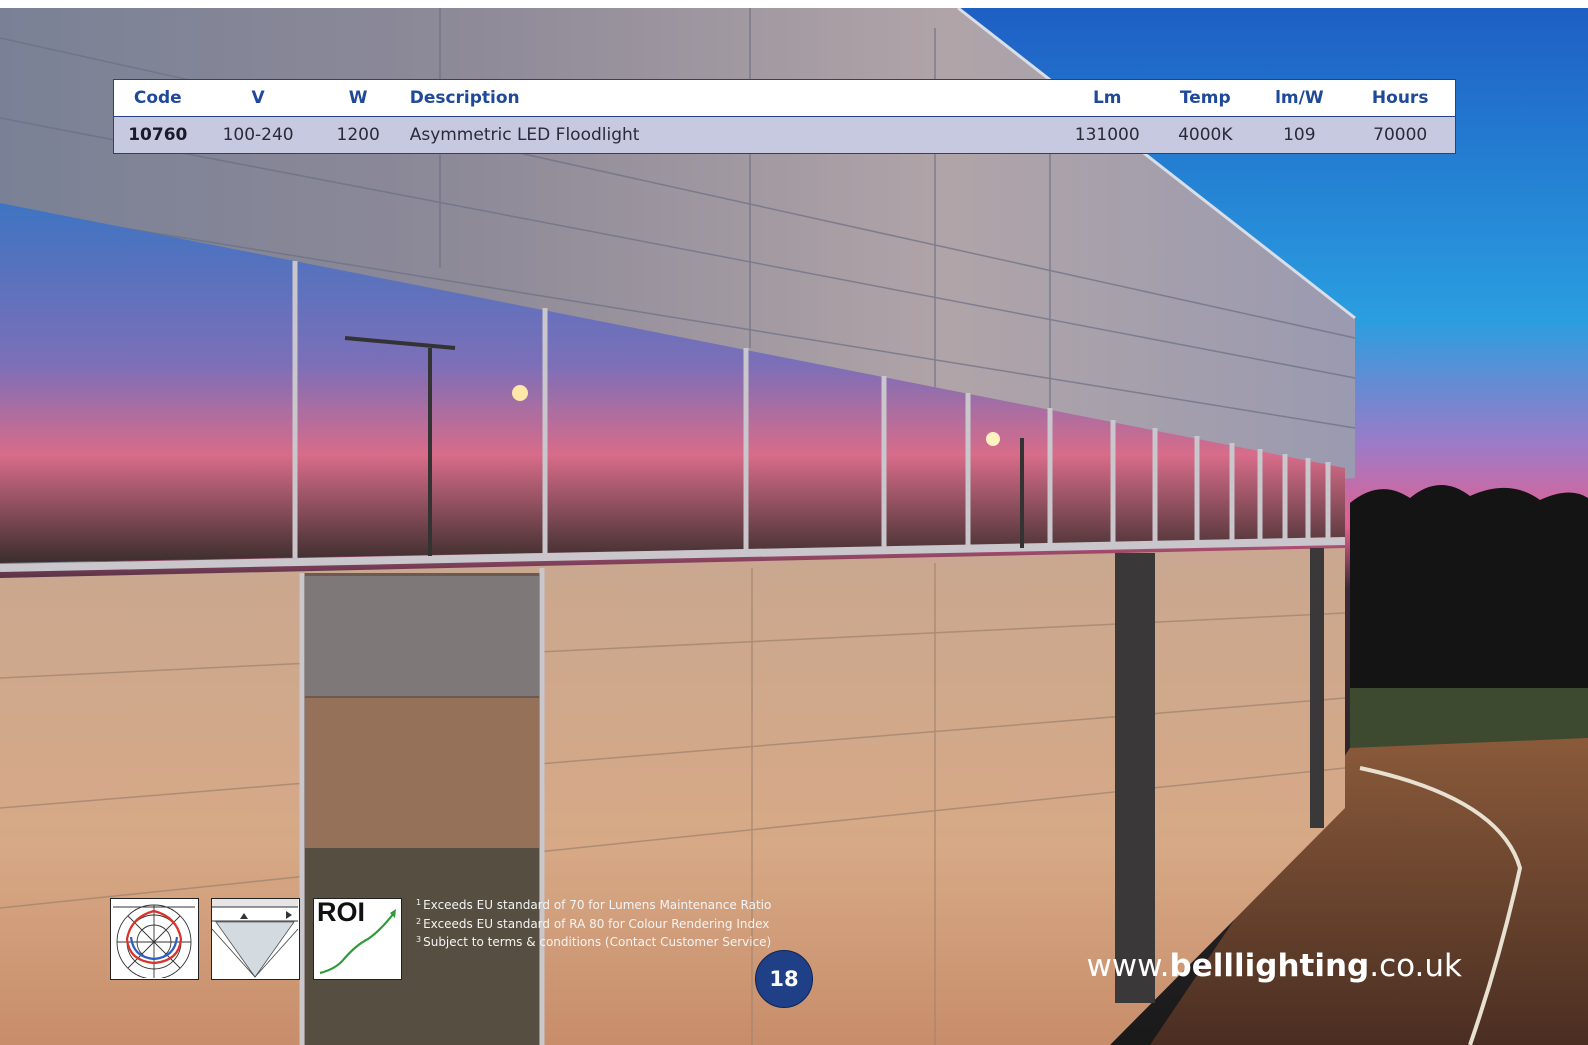 The height and width of the screenshot is (1045, 1588). I want to click on table-header-row: Code V W Description Lm Temp lm/W Hours, so click(784, 98).